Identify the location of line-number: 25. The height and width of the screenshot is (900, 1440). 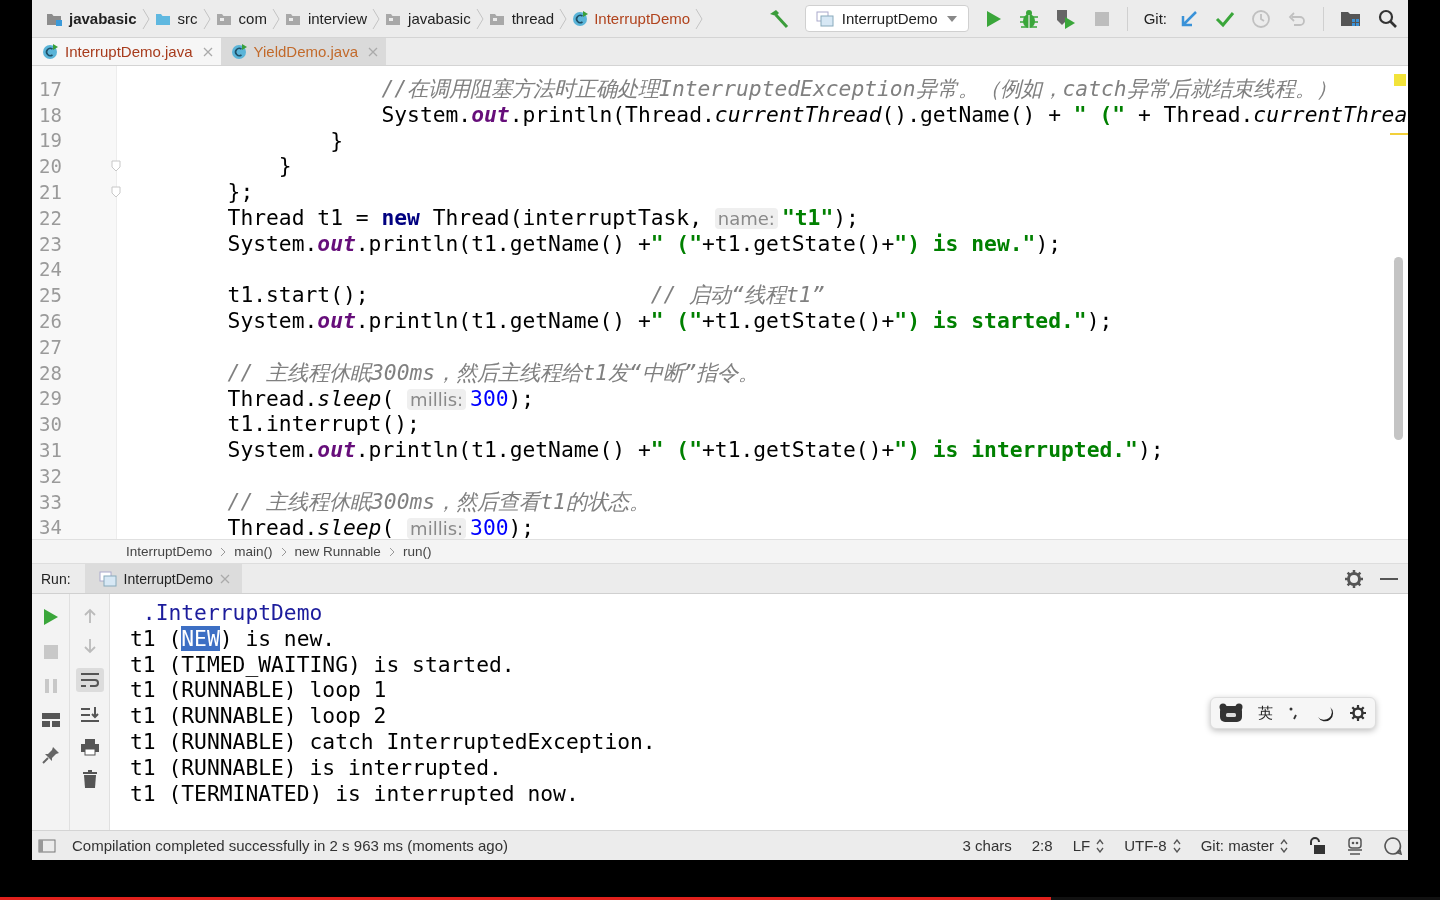
(50, 295).